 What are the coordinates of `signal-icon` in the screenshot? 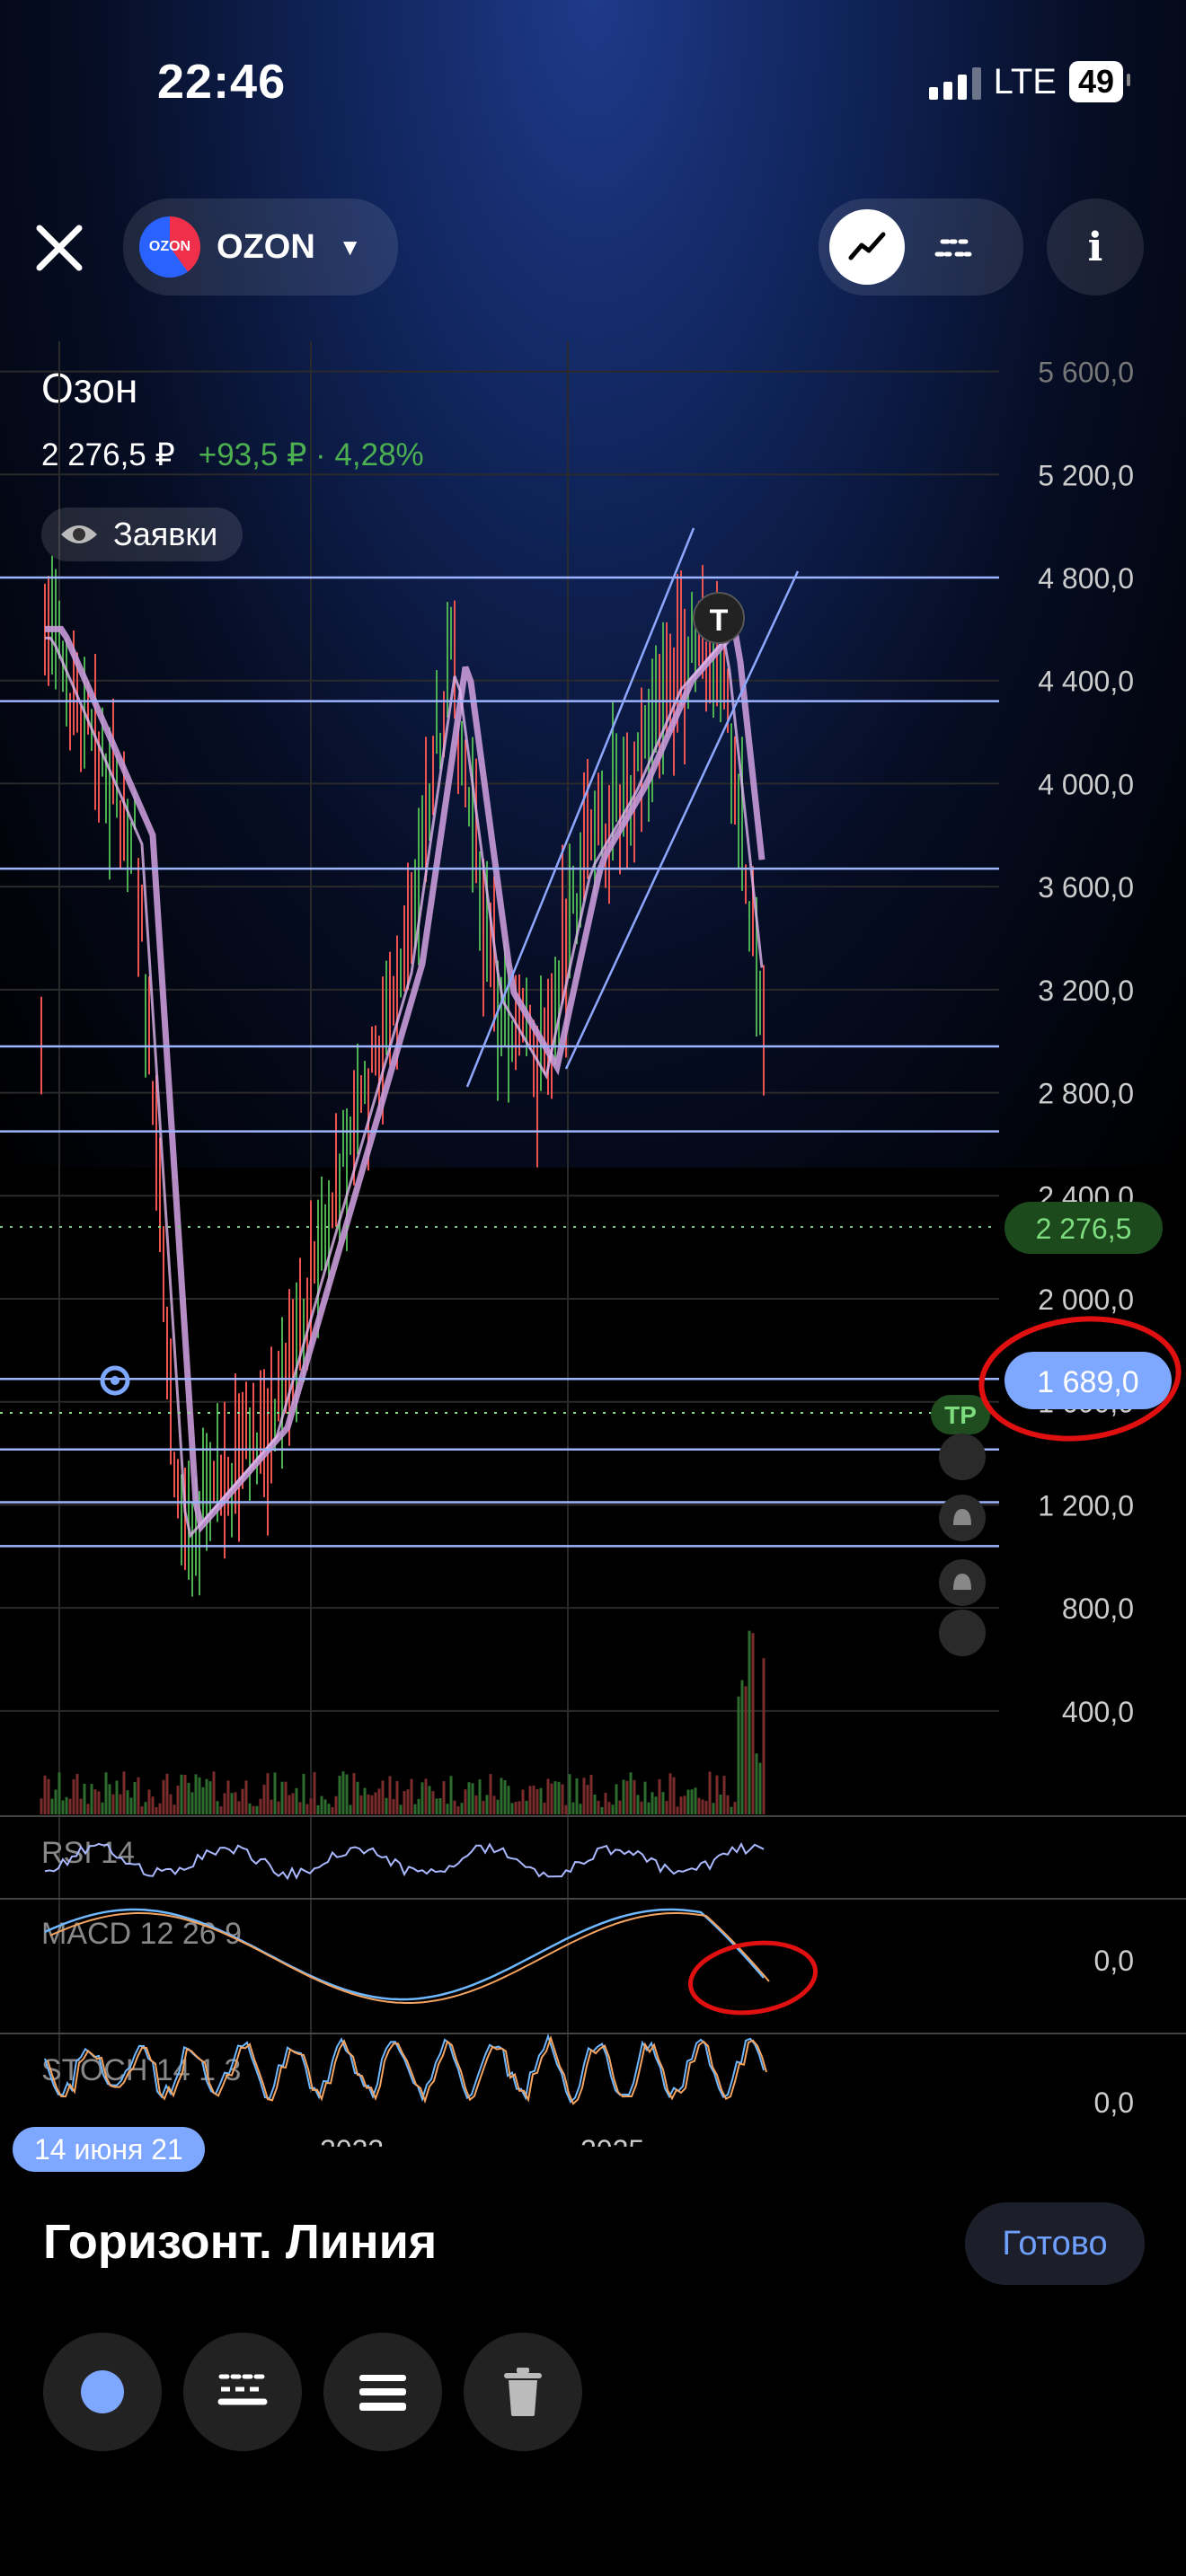 It's located at (954, 82).